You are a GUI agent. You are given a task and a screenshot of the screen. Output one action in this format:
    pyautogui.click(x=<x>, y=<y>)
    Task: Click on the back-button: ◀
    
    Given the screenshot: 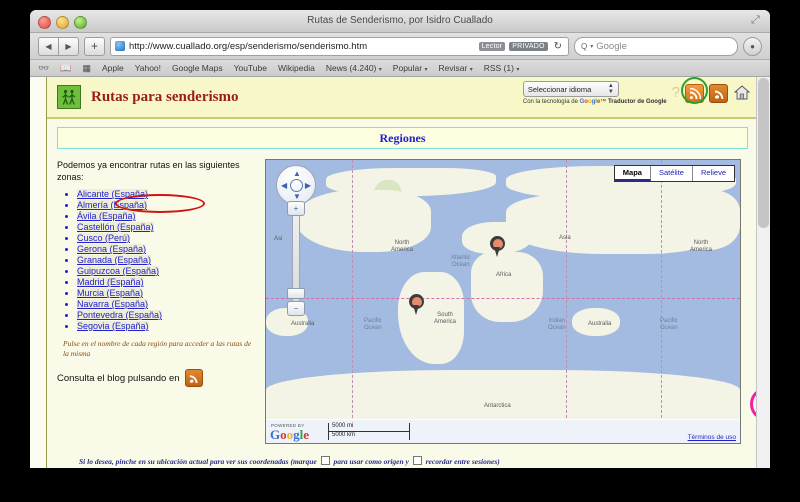 What is the action you would take?
    pyautogui.click(x=48, y=46)
    